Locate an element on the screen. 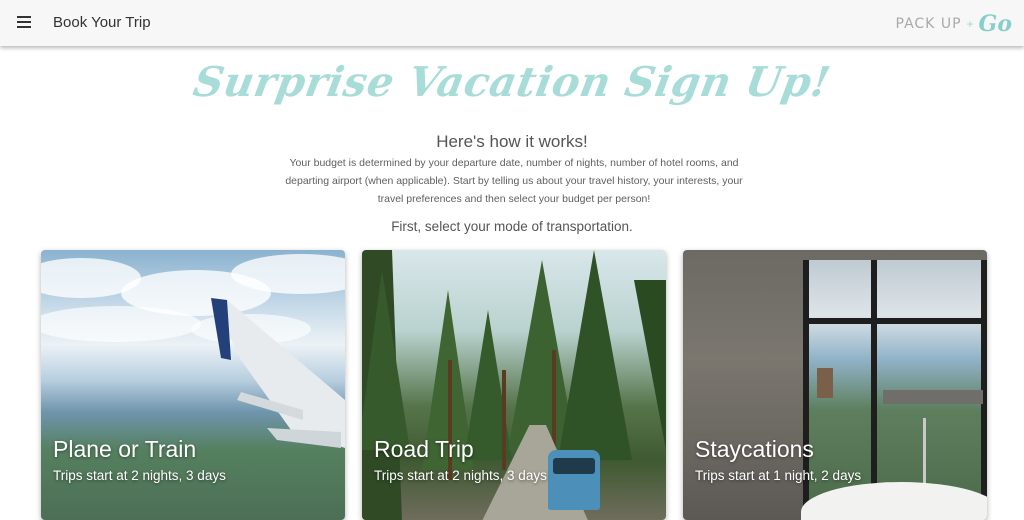 The height and width of the screenshot is (520, 1024). hamburger-menu-icon is located at coordinates (25, 23).